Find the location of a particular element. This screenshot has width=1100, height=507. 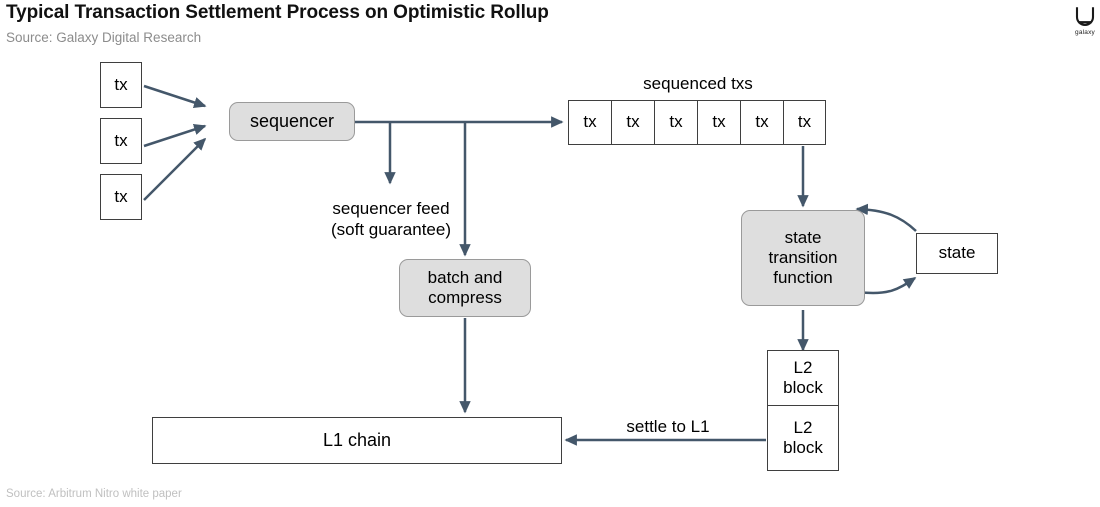

l2-block-2: L2 block is located at coordinates (803, 438).